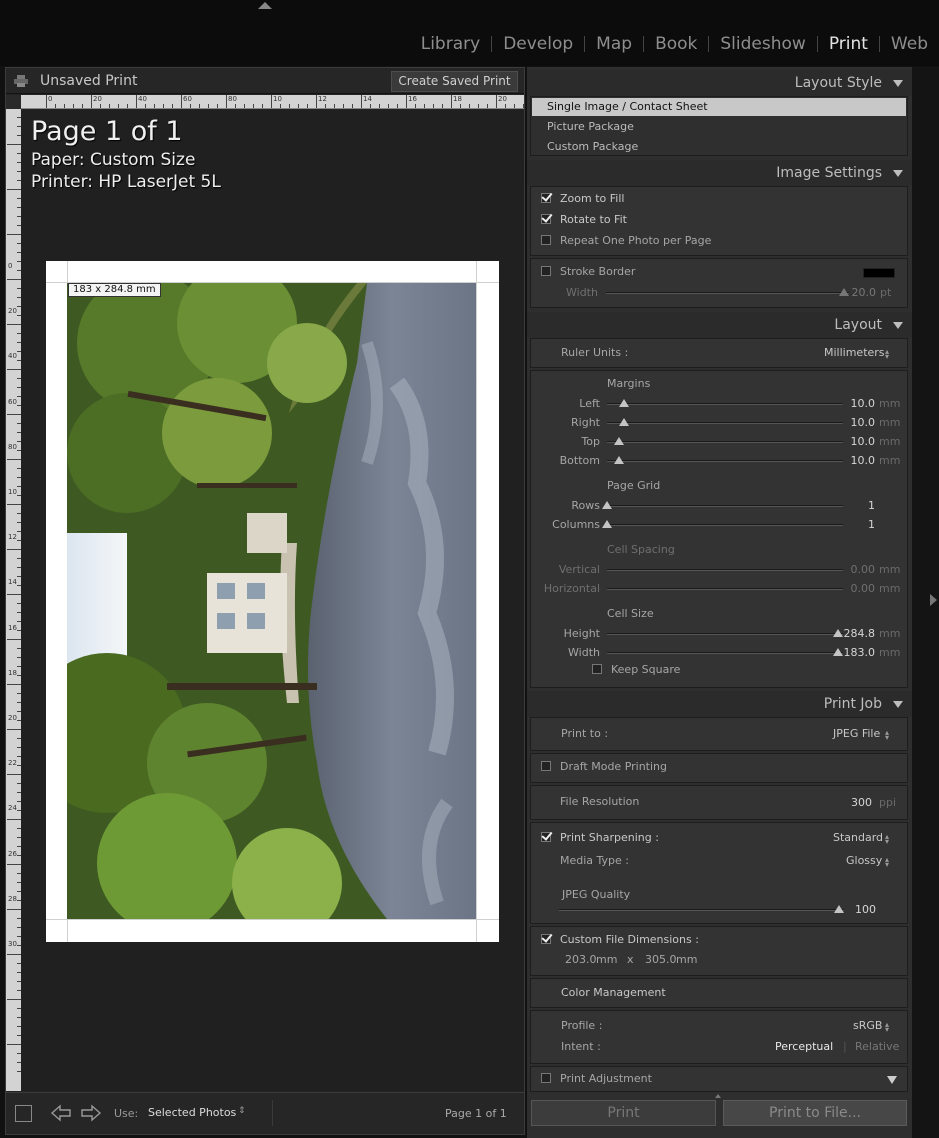  What do you see at coordinates (450, 44) in the screenshot?
I see `module-library: Library` at bounding box center [450, 44].